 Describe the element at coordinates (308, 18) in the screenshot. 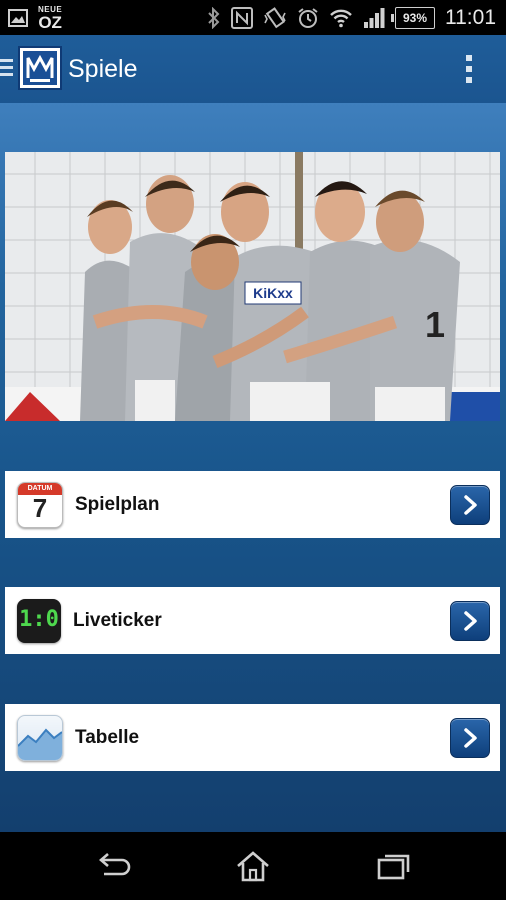

I see `alarm-icon` at that location.